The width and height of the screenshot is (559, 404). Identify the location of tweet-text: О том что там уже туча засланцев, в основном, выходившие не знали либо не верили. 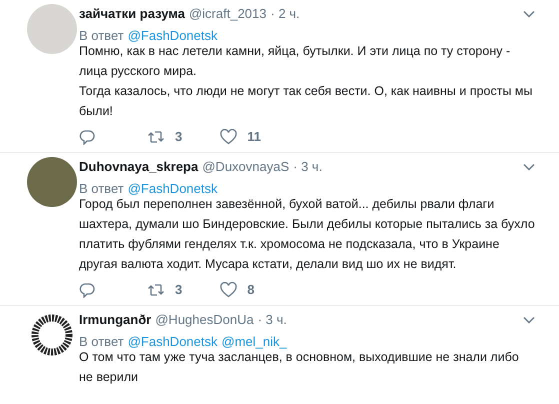
(299, 367).